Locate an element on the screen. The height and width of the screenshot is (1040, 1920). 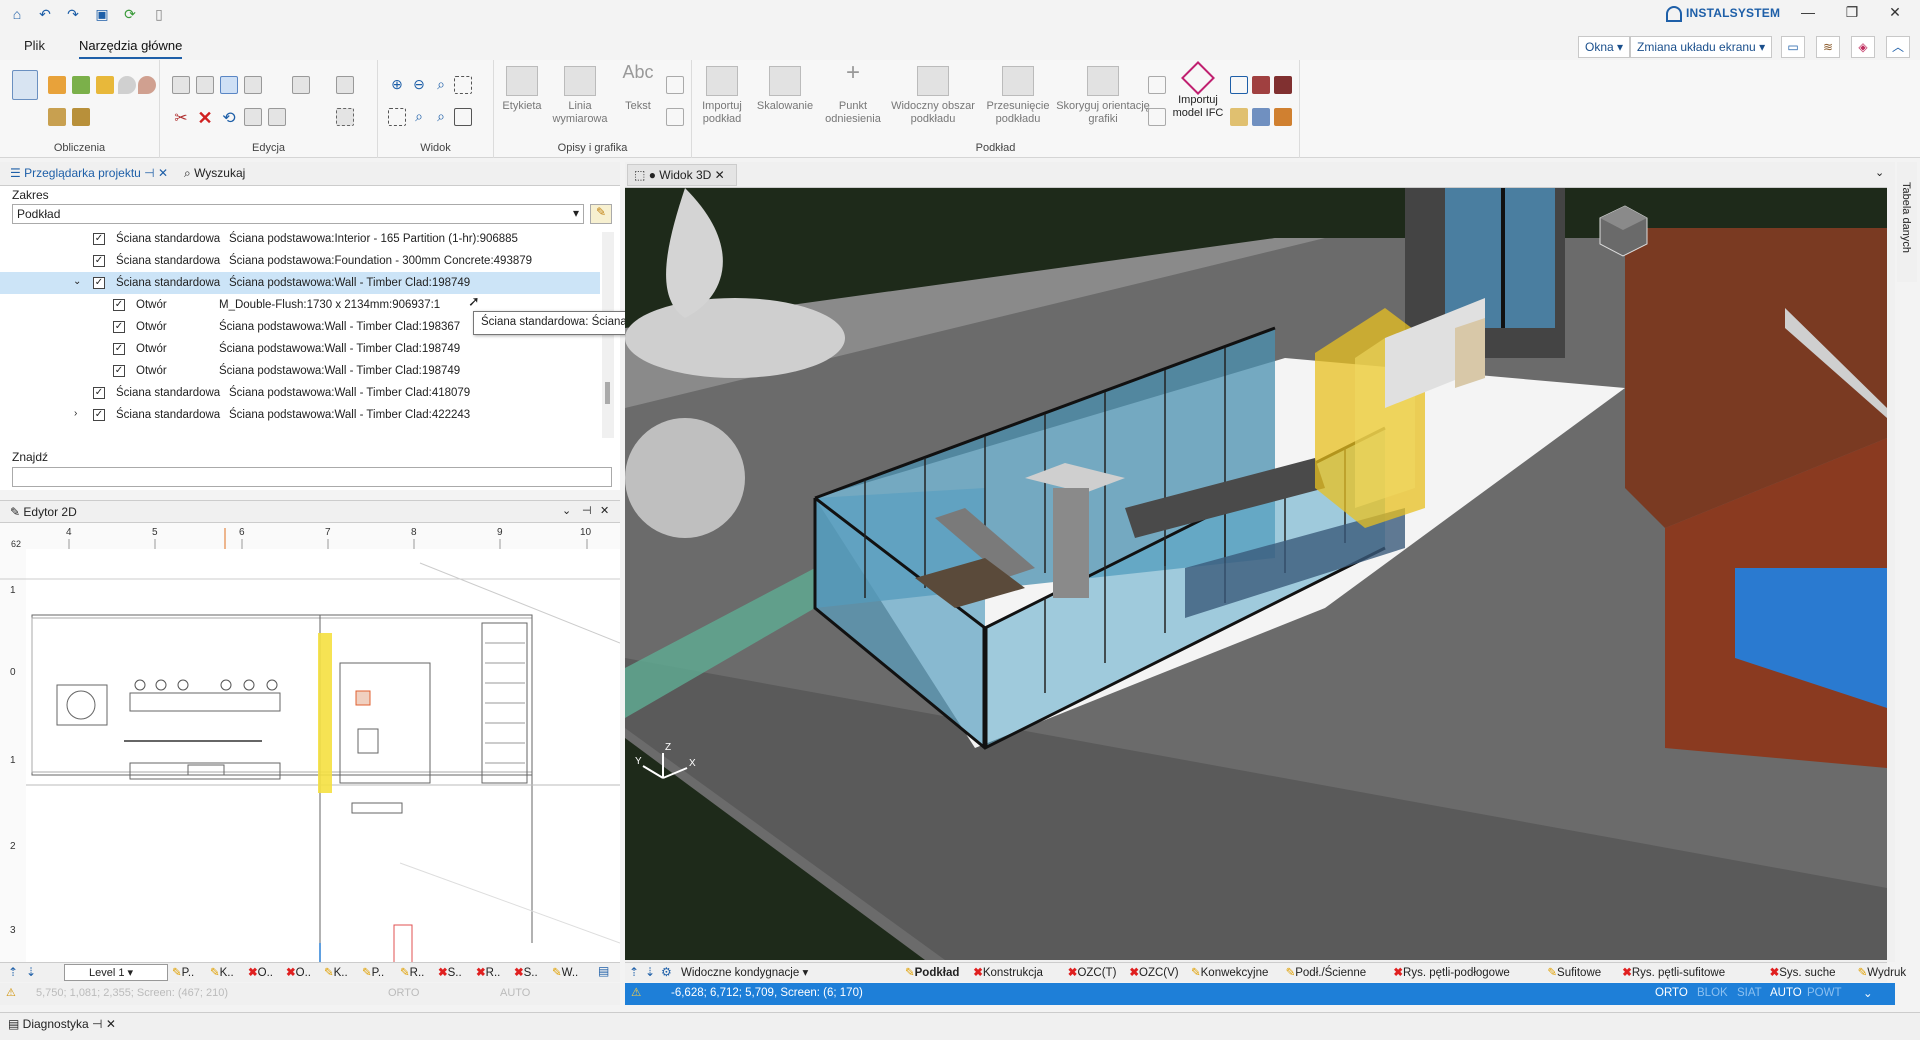
view3d-layer-tab: ✎Sufitowe is located at coordinates (1574, 972).